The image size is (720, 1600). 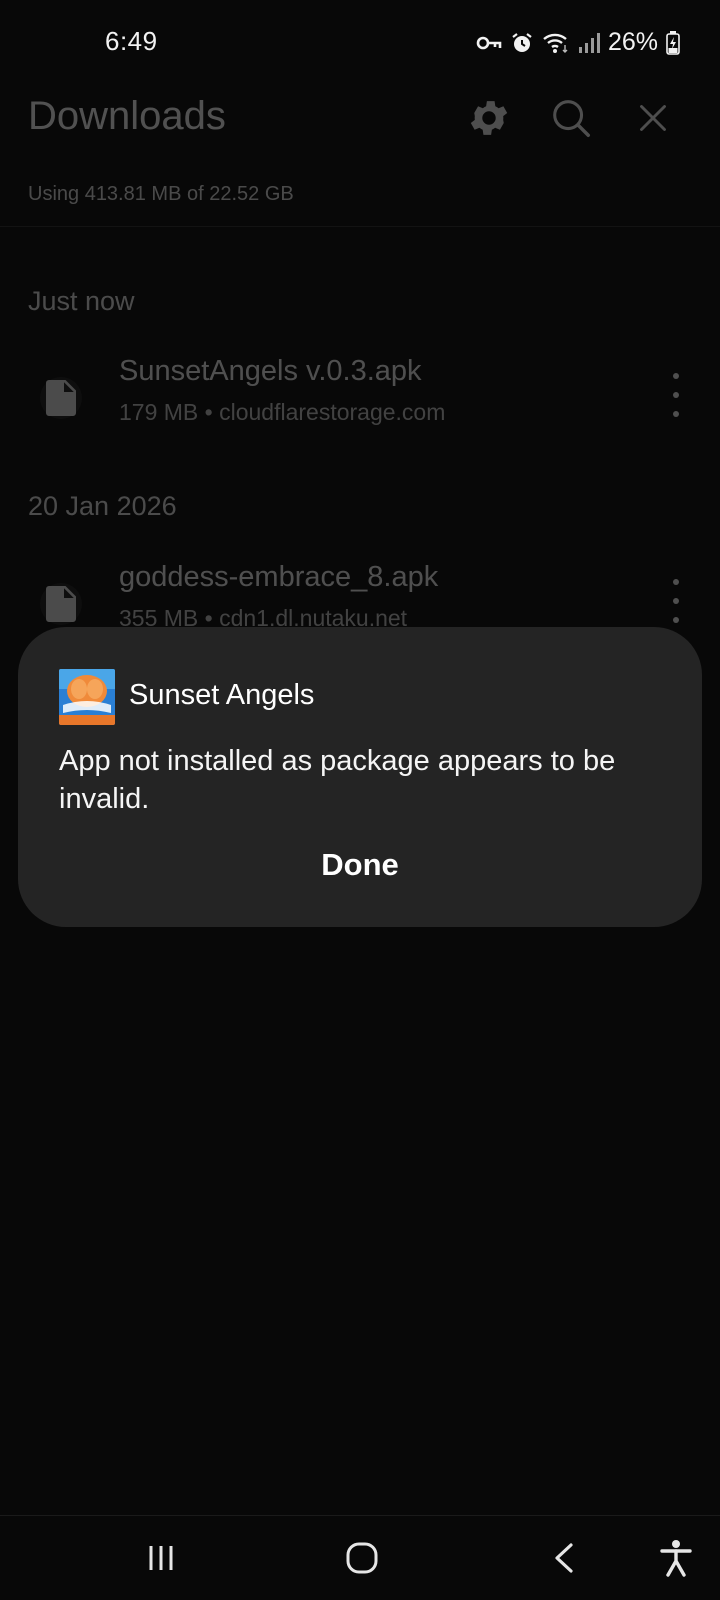 I want to click on alarm-icon, so click(x=522, y=43).